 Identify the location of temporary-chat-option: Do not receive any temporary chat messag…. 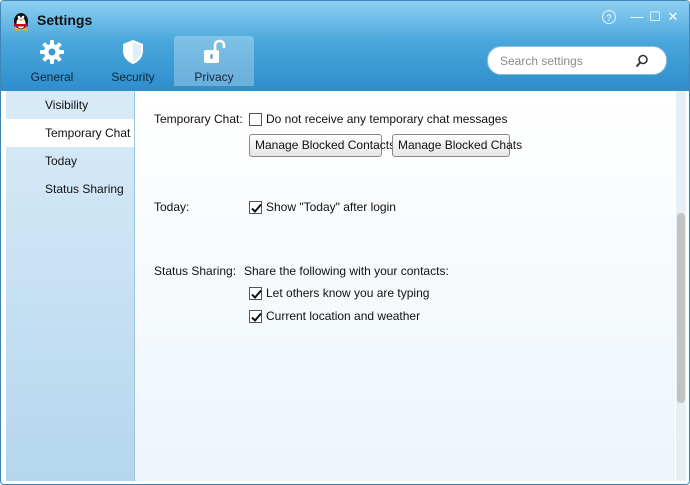
(378, 119).